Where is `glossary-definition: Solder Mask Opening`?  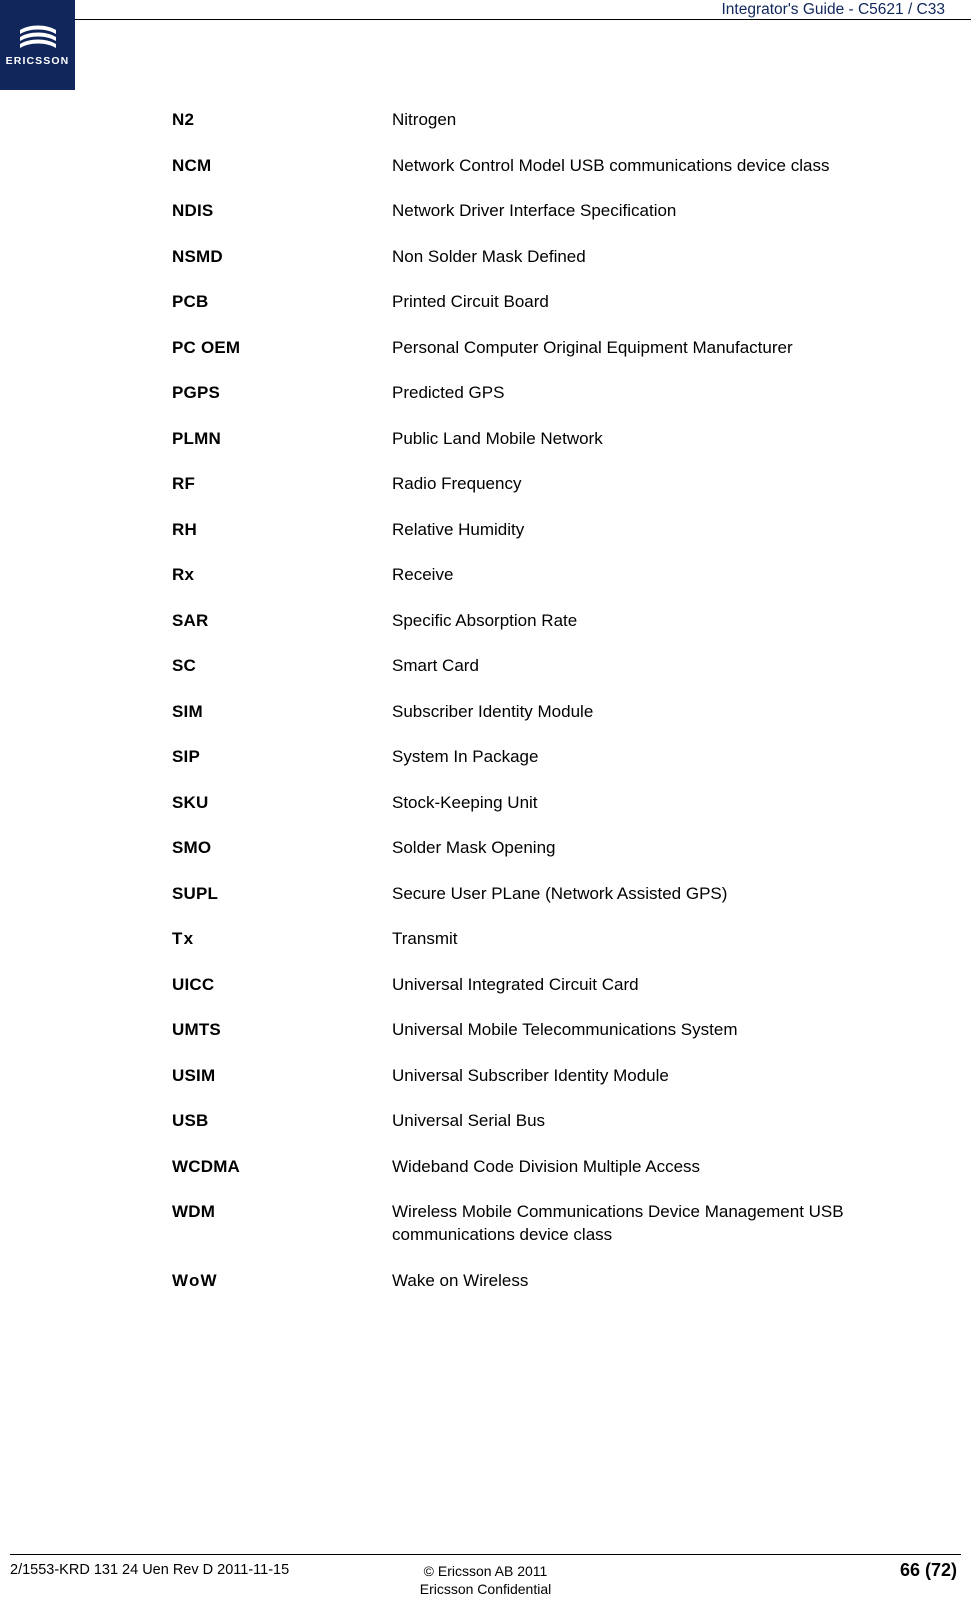 glossary-definition: Solder Mask Opening is located at coordinates (474, 847).